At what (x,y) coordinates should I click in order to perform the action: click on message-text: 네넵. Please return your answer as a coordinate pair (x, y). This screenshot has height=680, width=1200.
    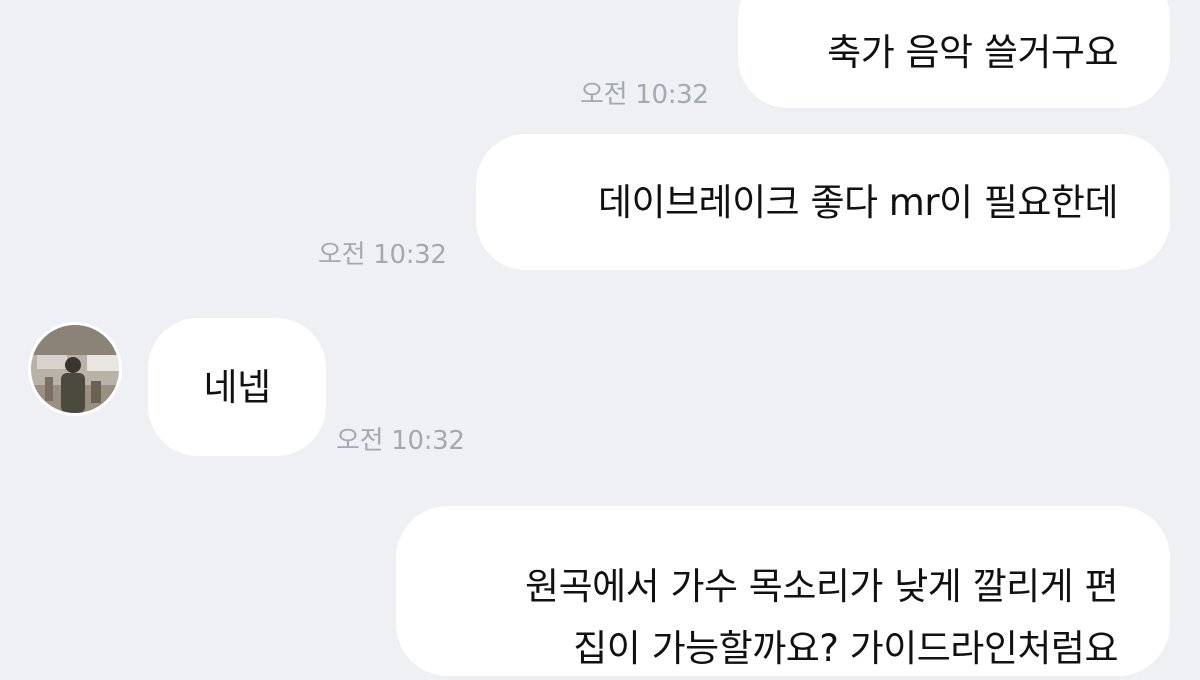
    Looking at the image, I should click on (237, 387).